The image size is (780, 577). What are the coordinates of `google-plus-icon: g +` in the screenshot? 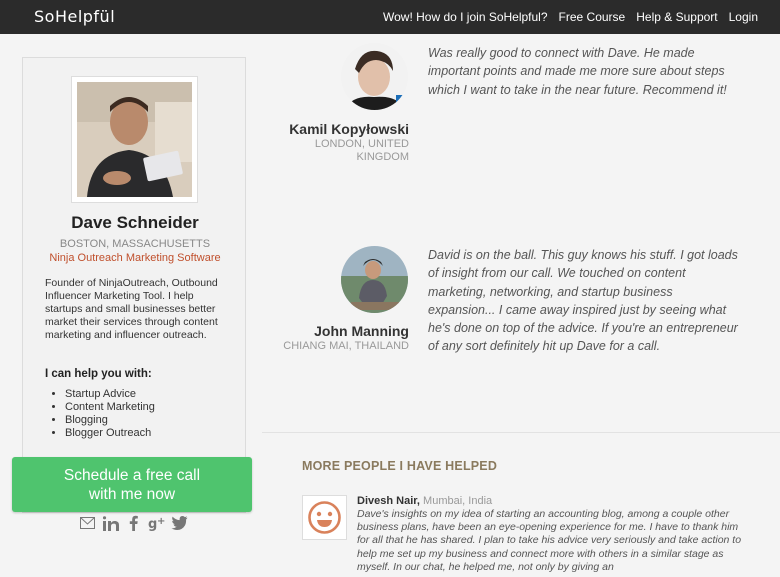 It's located at (156, 523).